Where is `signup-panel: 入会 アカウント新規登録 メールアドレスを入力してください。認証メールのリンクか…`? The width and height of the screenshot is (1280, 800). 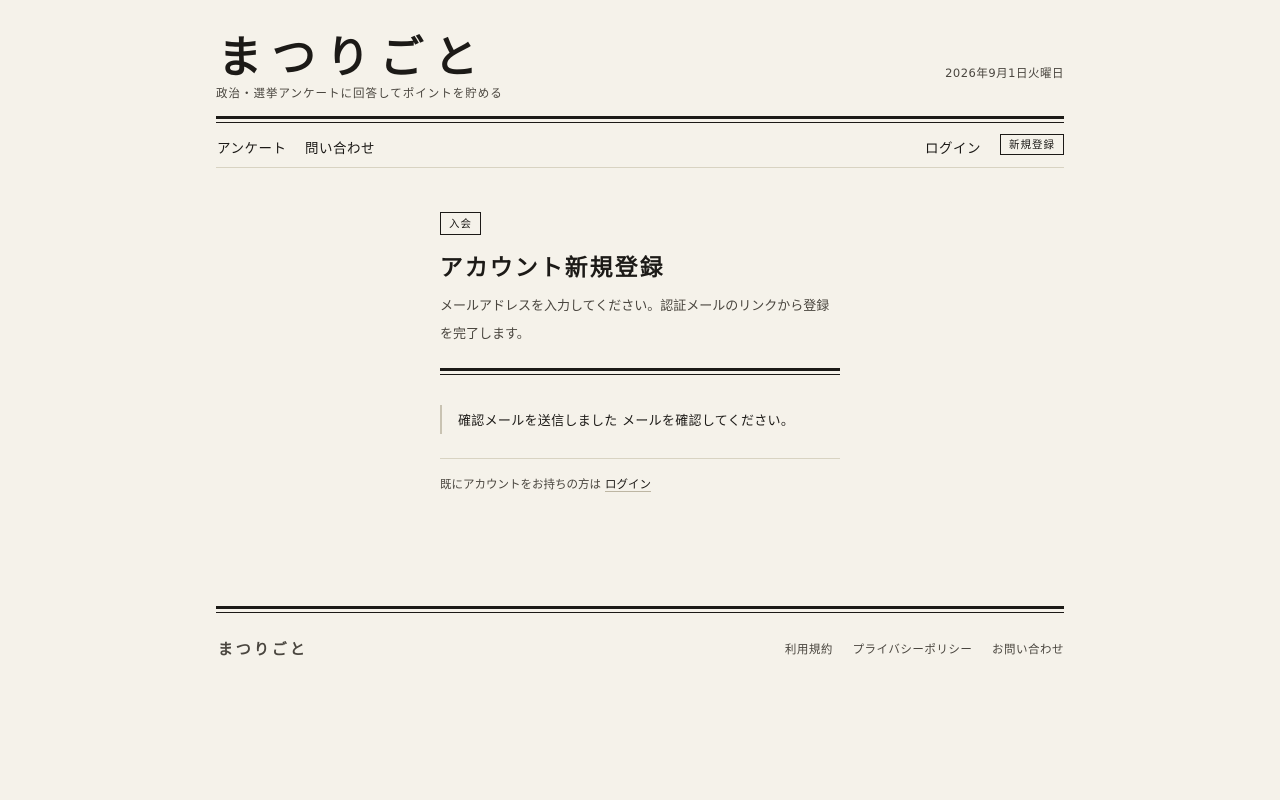 signup-panel: 入会 アカウント新規登録 メールアドレスを入力してください。認証メールのリンクか… is located at coordinates (640, 352).